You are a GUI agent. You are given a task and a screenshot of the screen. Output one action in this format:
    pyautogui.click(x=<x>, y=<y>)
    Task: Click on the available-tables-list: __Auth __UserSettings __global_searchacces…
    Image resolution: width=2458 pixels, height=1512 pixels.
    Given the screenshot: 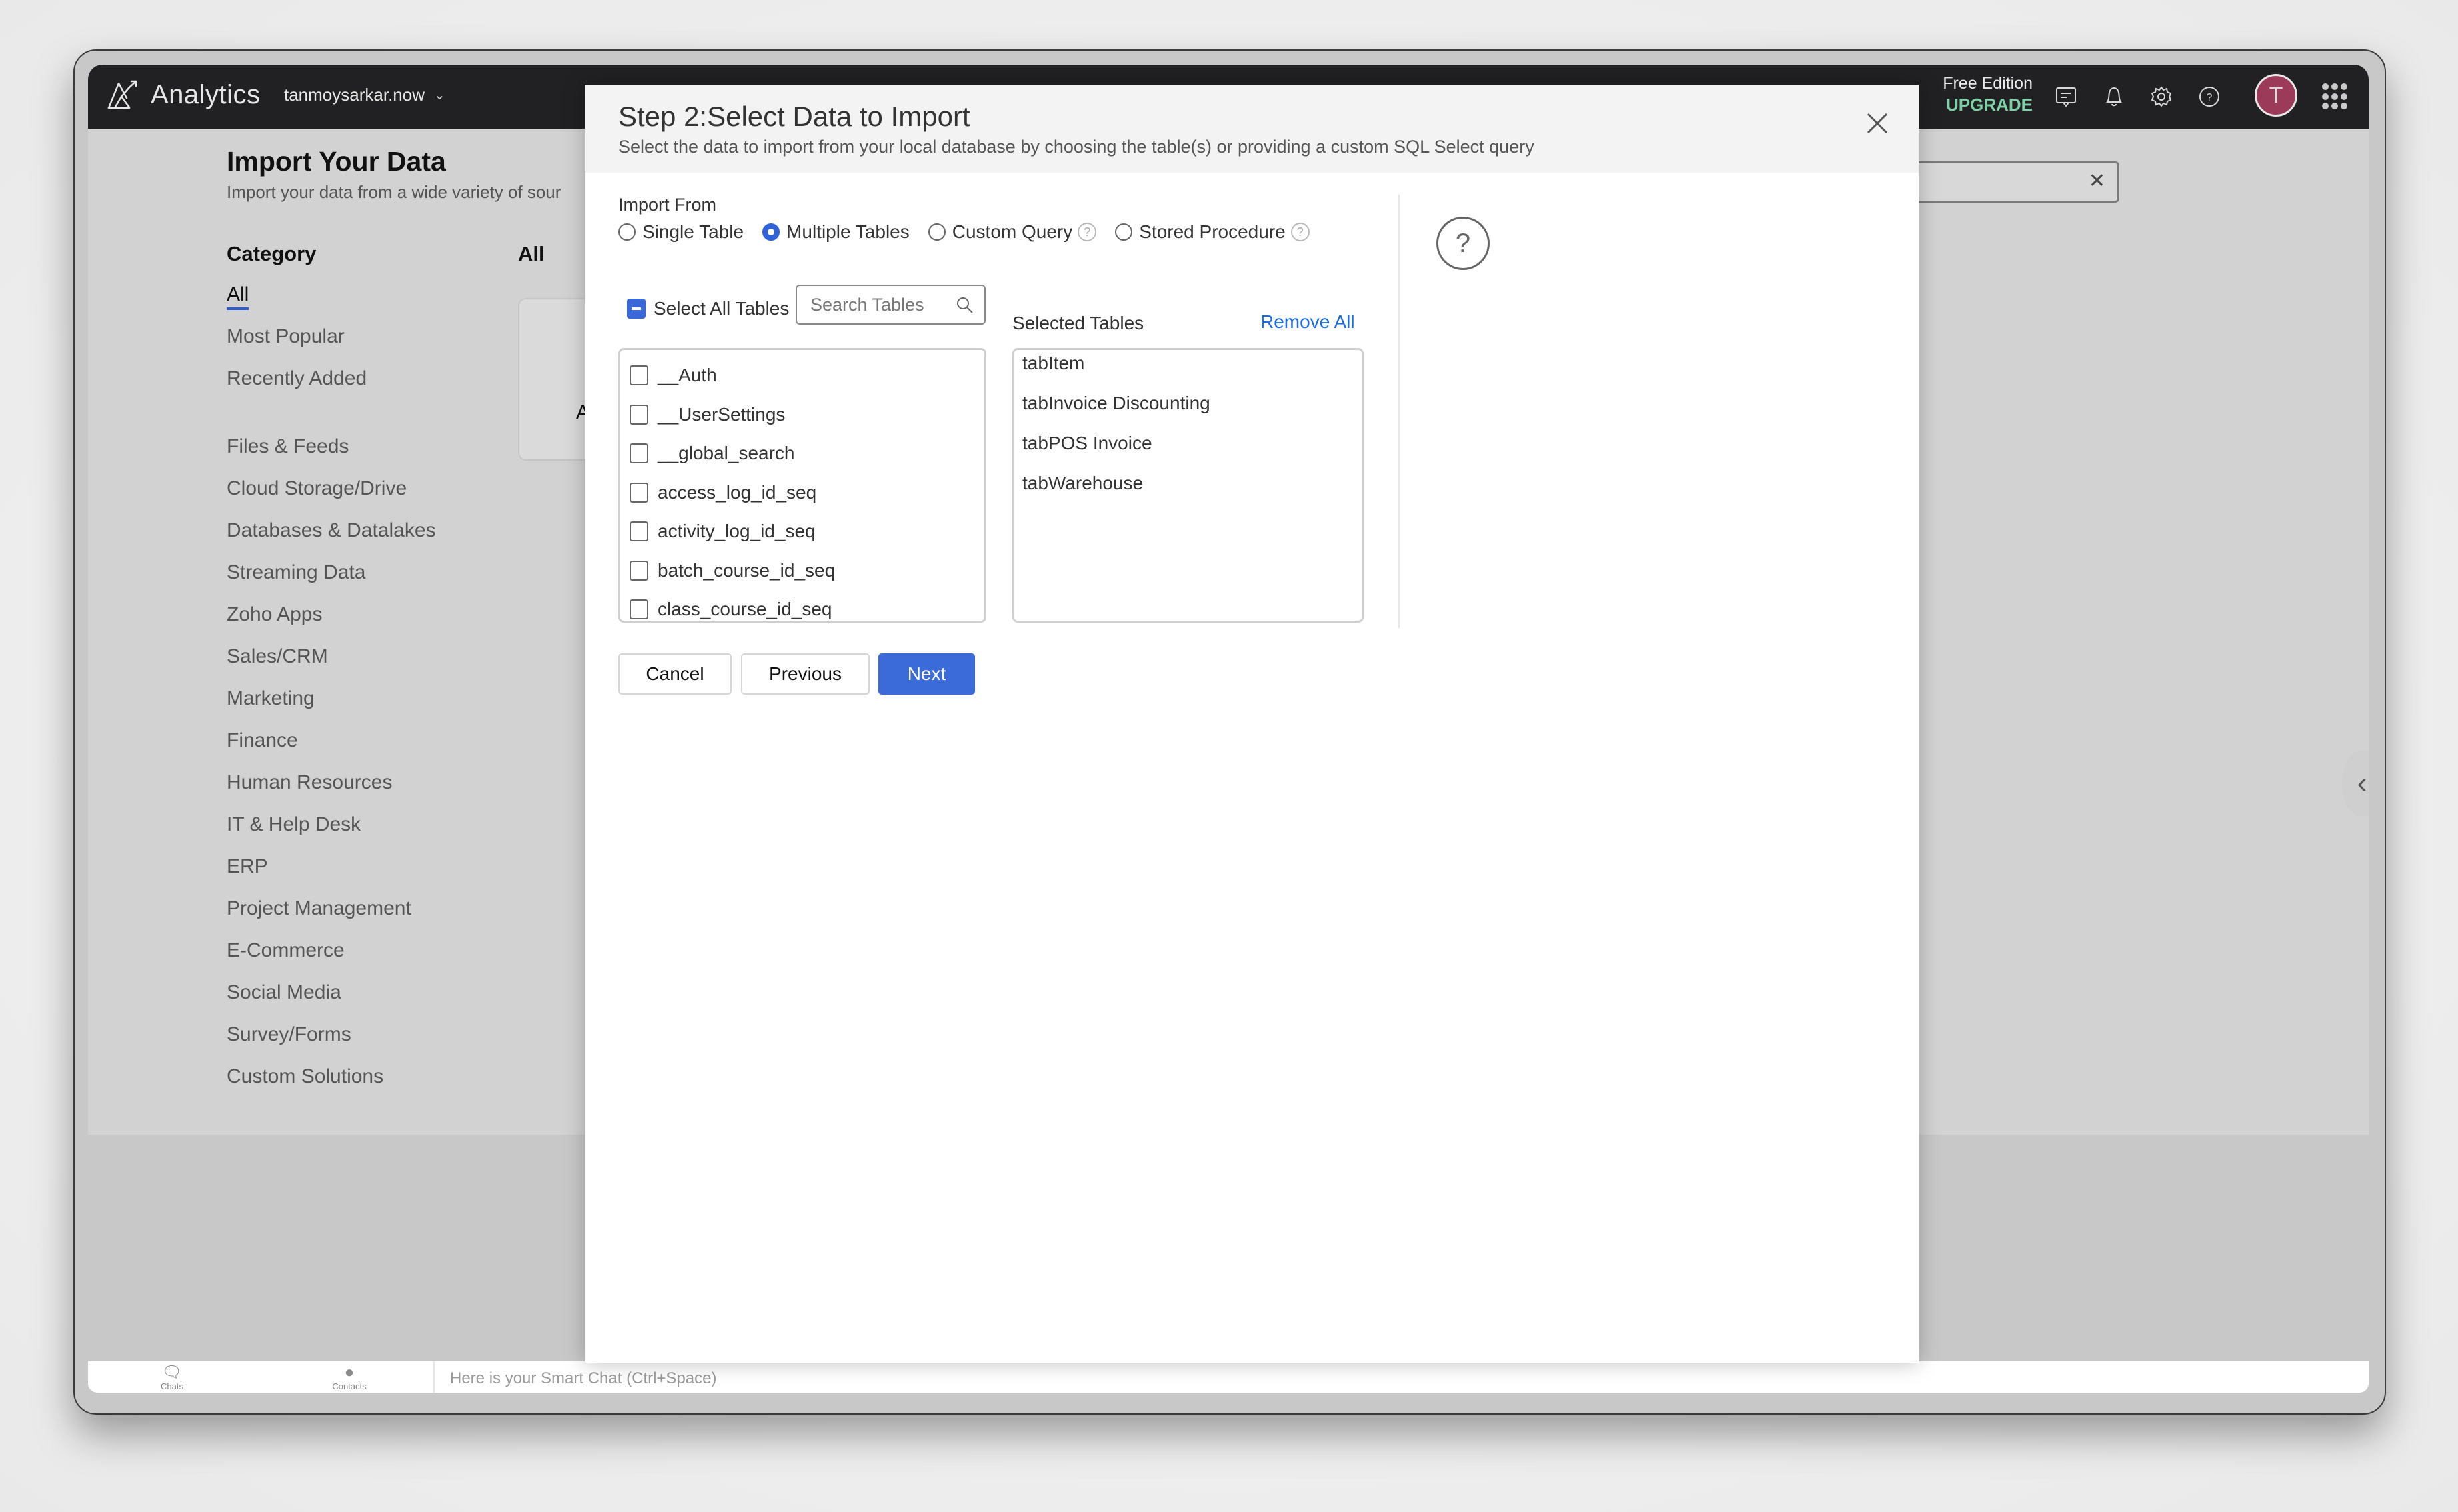 What is the action you would take?
    pyautogui.click(x=802, y=485)
    